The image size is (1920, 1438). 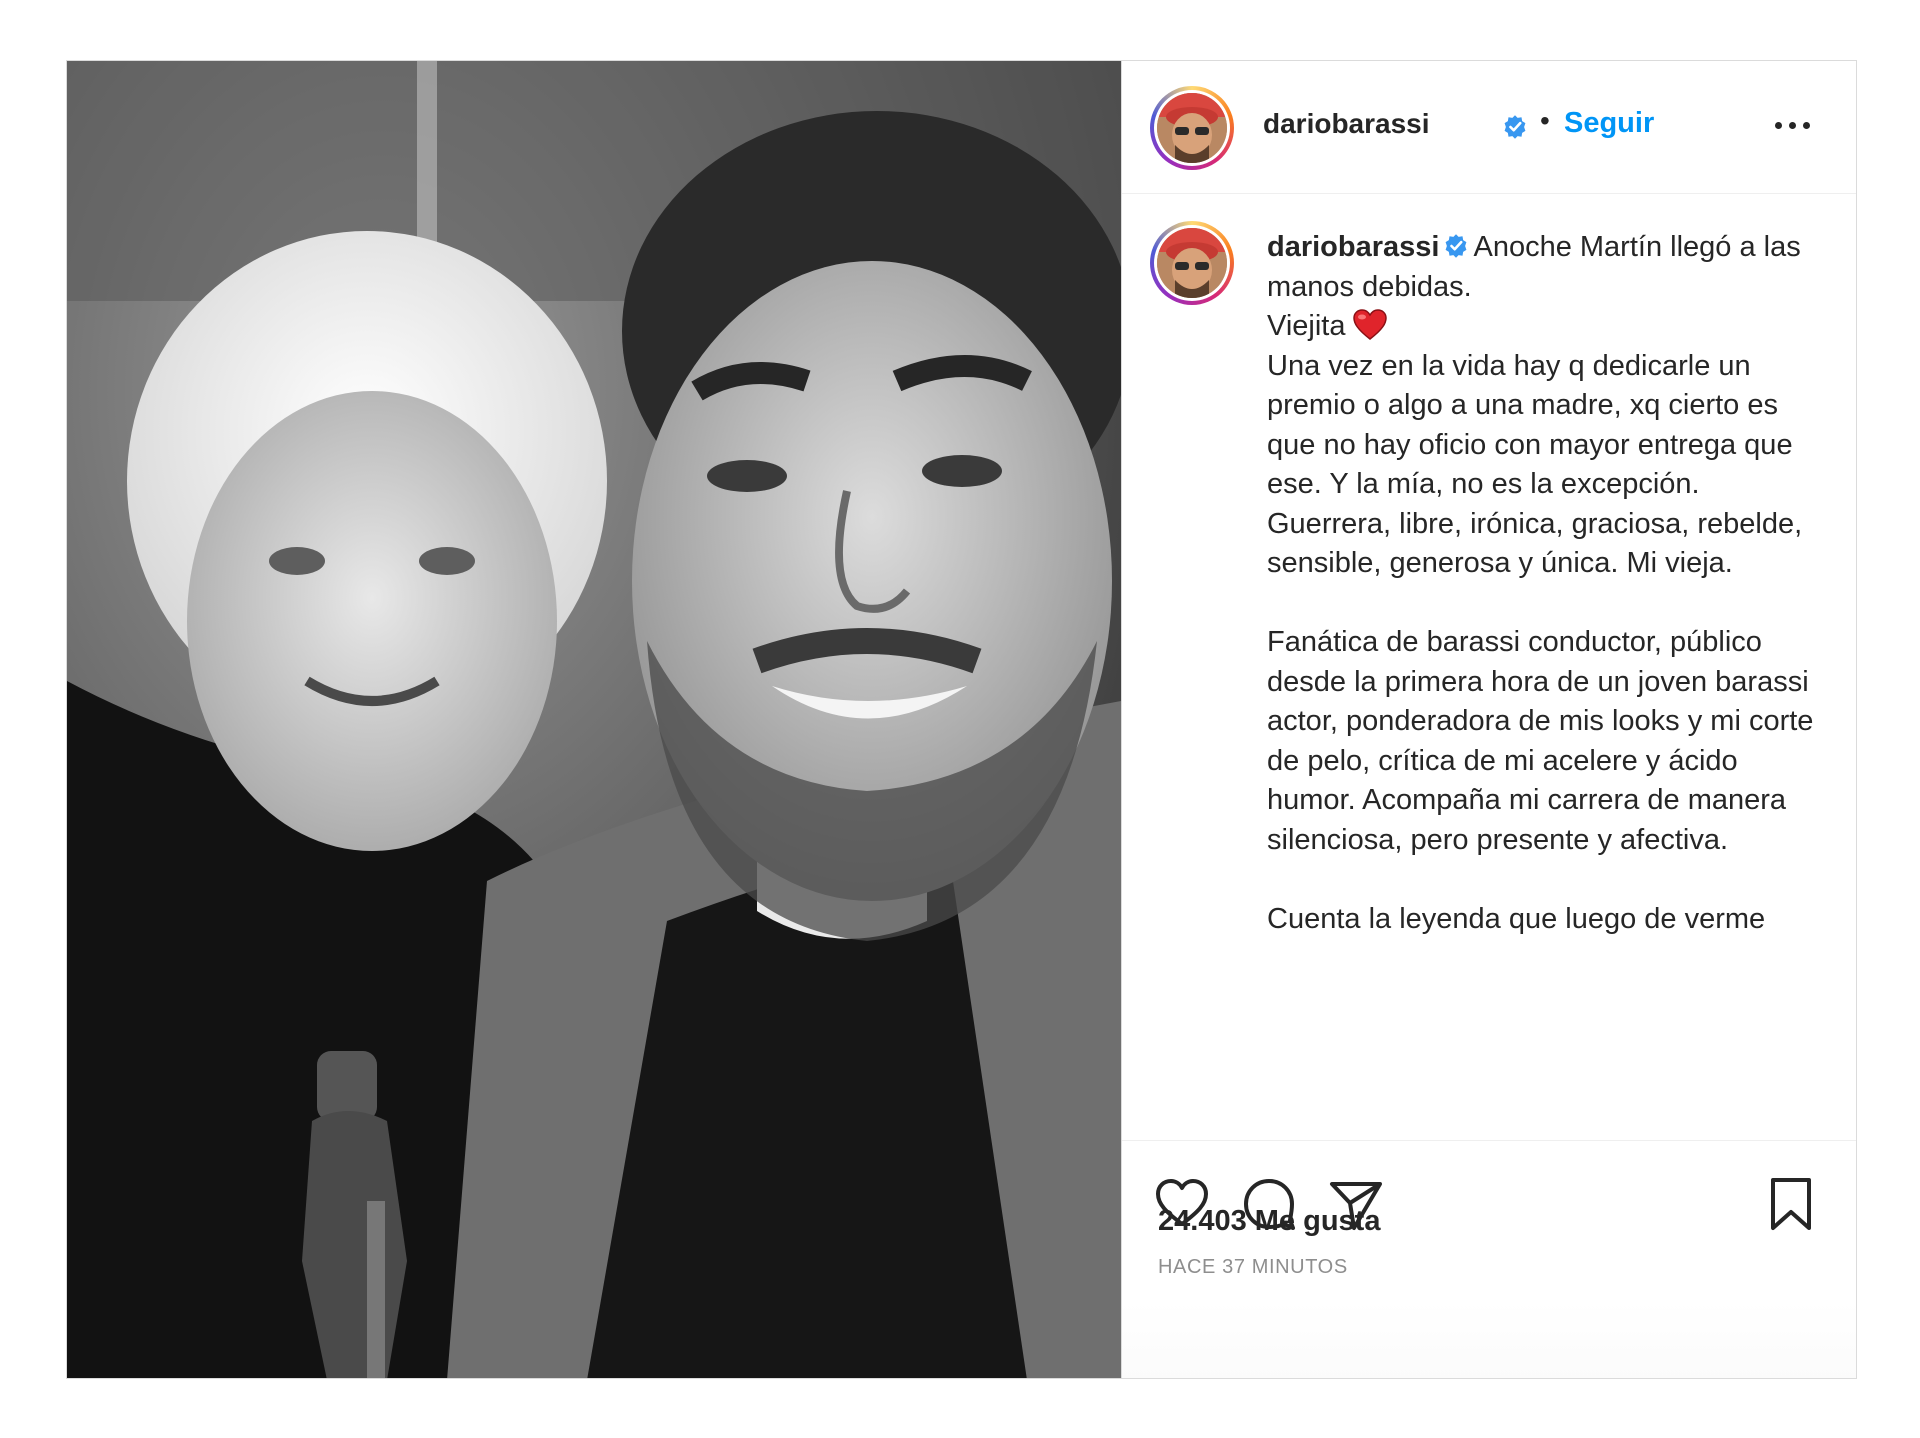 What do you see at coordinates (1306, 326) in the screenshot?
I see `caption-line-2: Viejita` at bounding box center [1306, 326].